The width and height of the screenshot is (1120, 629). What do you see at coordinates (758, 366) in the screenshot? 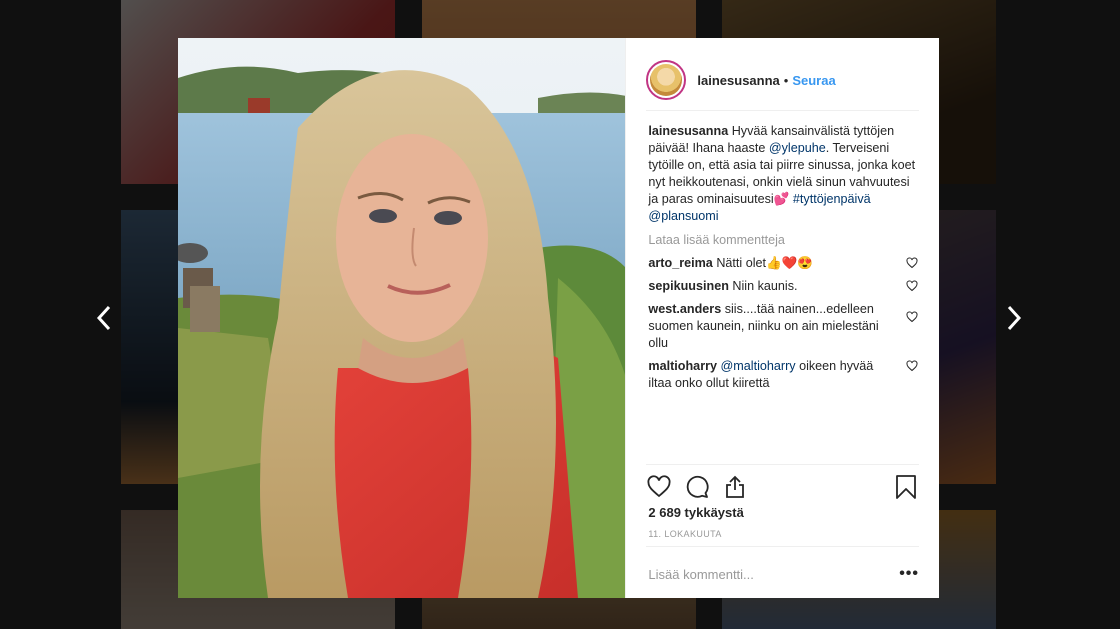
I see `comment-mention: @maltioharry` at bounding box center [758, 366].